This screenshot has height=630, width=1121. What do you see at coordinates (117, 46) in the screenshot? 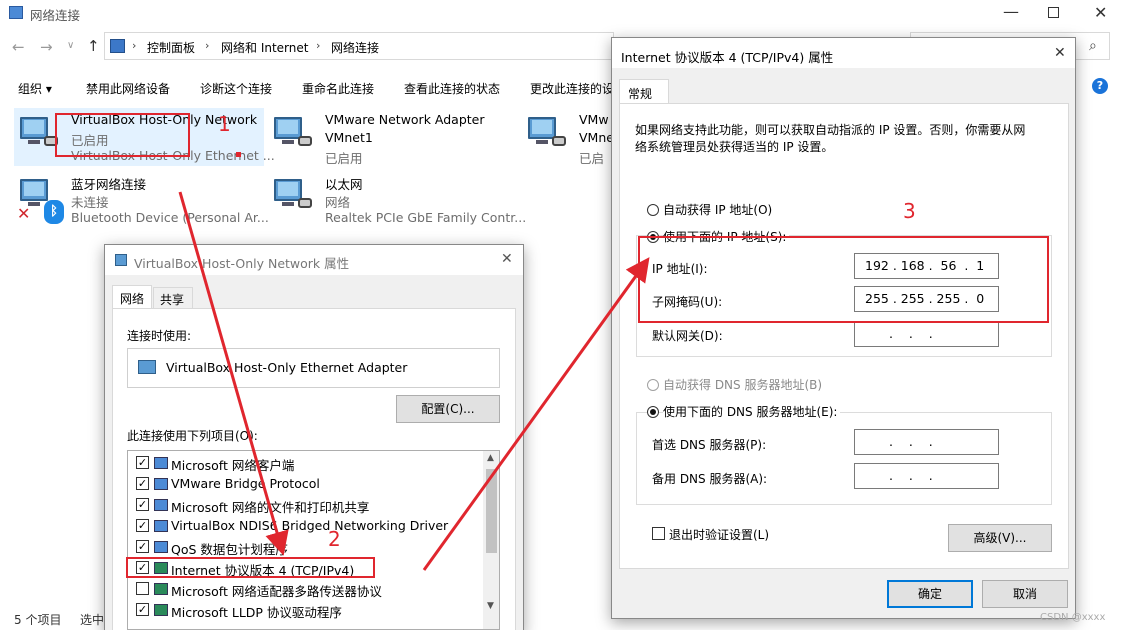
I see `control-panel-icon` at bounding box center [117, 46].